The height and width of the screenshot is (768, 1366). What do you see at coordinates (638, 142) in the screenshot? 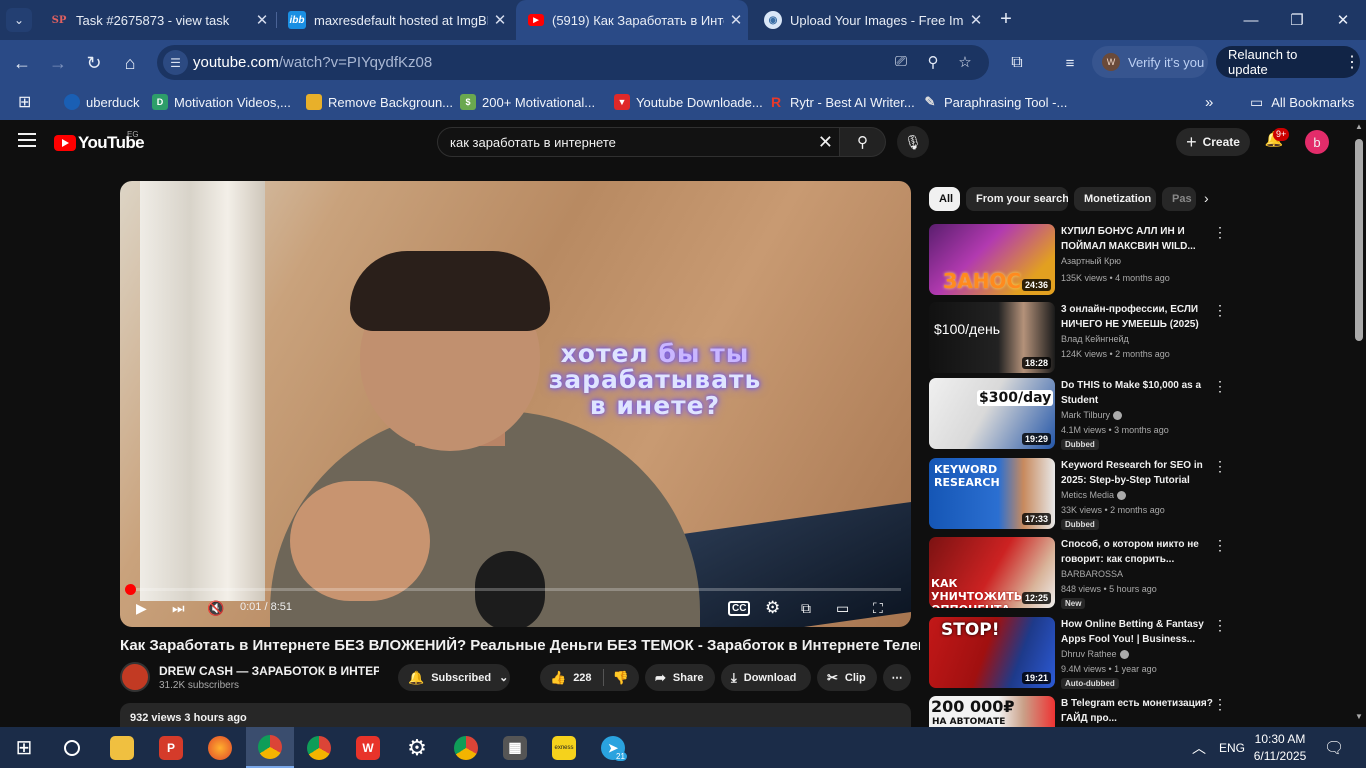
I see `search-input: как заработать в интернете ✕` at bounding box center [638, 142].